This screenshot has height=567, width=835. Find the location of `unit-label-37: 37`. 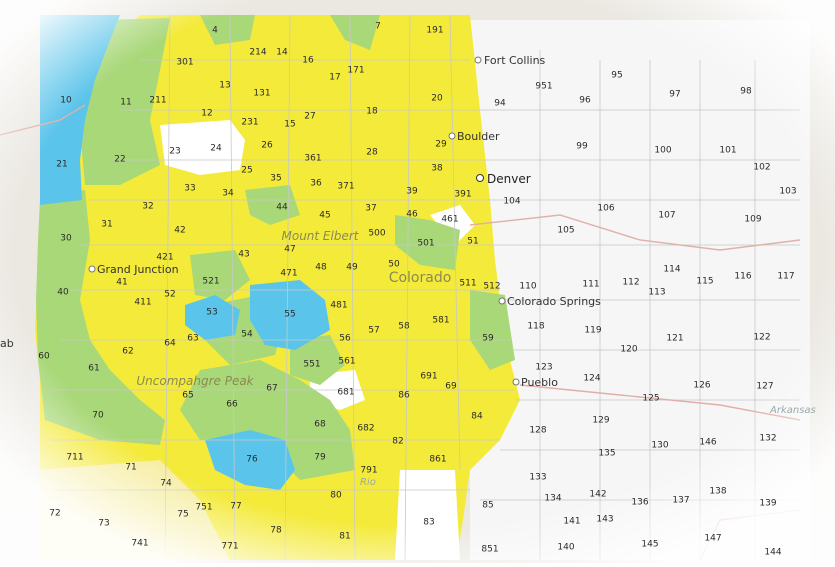

unit-label-37: 37 is located at coordinates (370, 209).